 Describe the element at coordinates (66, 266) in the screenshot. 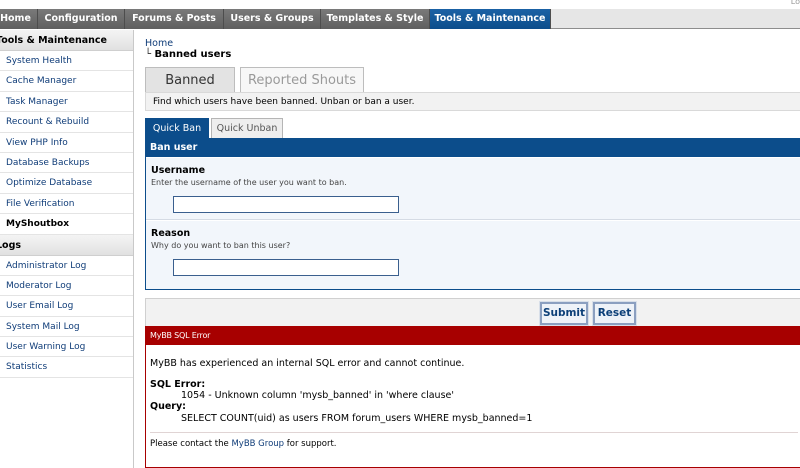

I see `sidebar-item-administrator-log: Administrator Log` at that location.